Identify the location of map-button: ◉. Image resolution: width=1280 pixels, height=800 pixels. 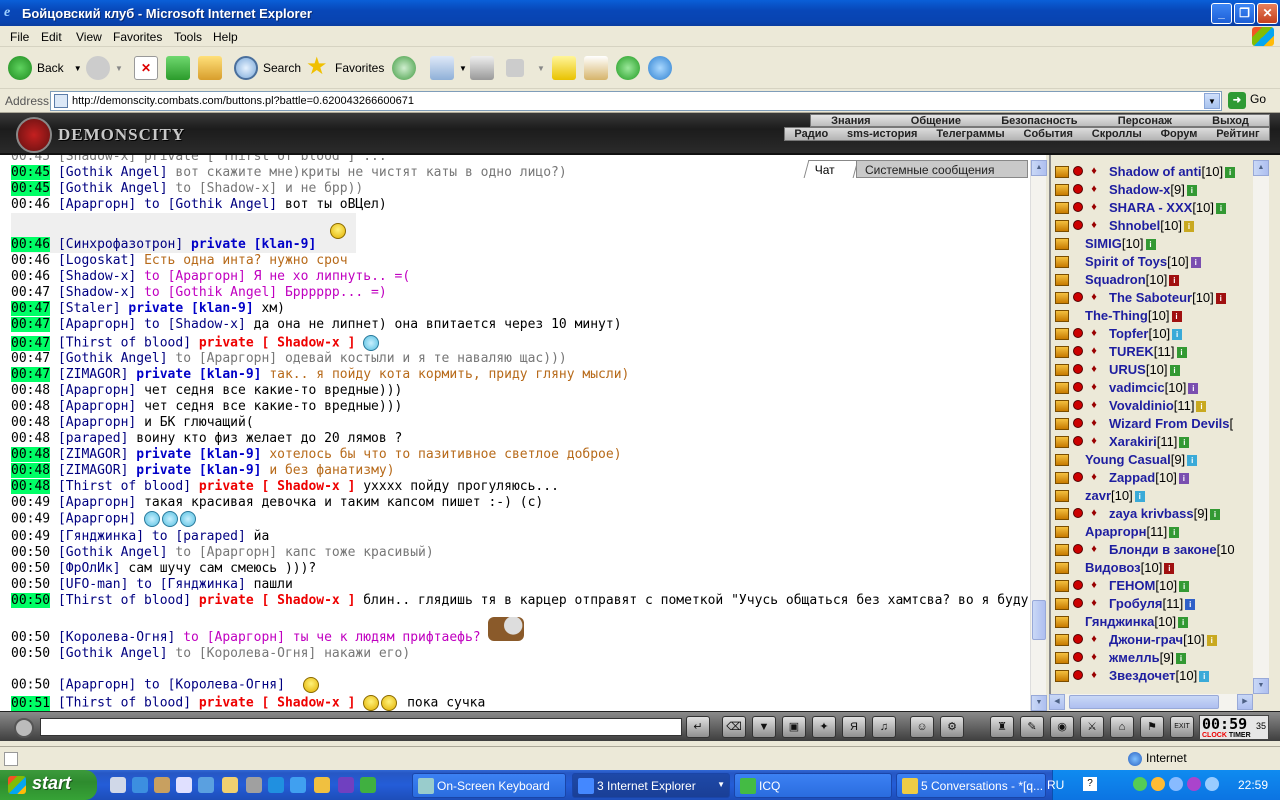
(1062, 727).